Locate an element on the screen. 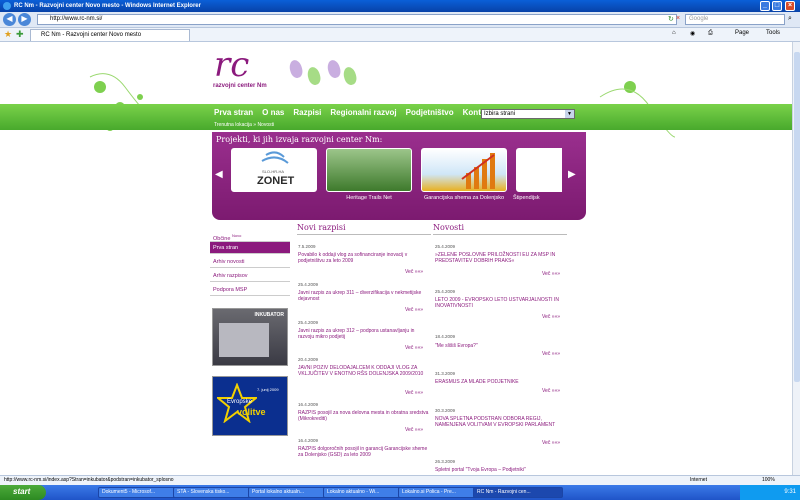  novost-link: "Me slišiš Evropa?" is located at coordinates (501, 346).